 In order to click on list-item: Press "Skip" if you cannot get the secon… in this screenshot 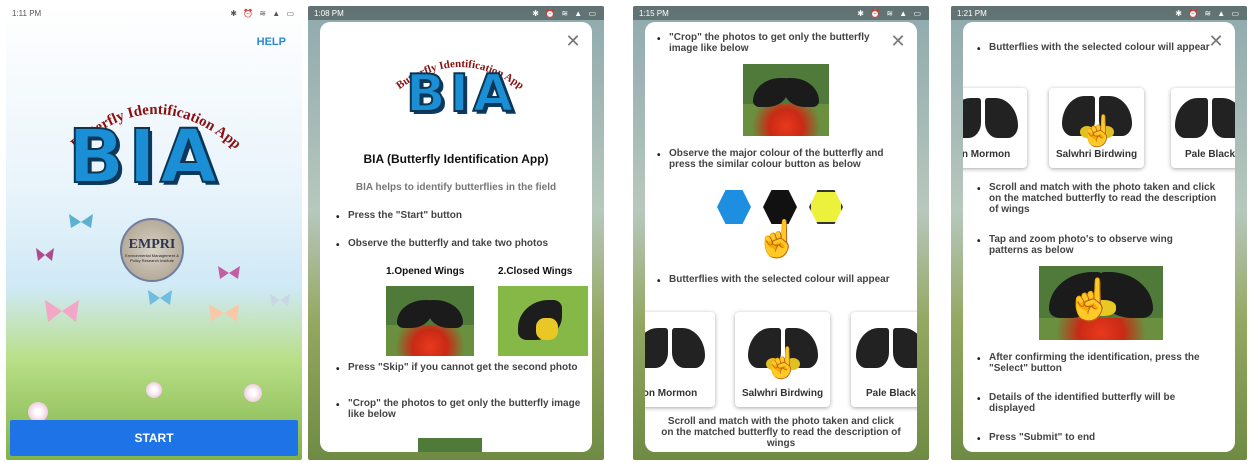, I will do `click(461, 368)`.